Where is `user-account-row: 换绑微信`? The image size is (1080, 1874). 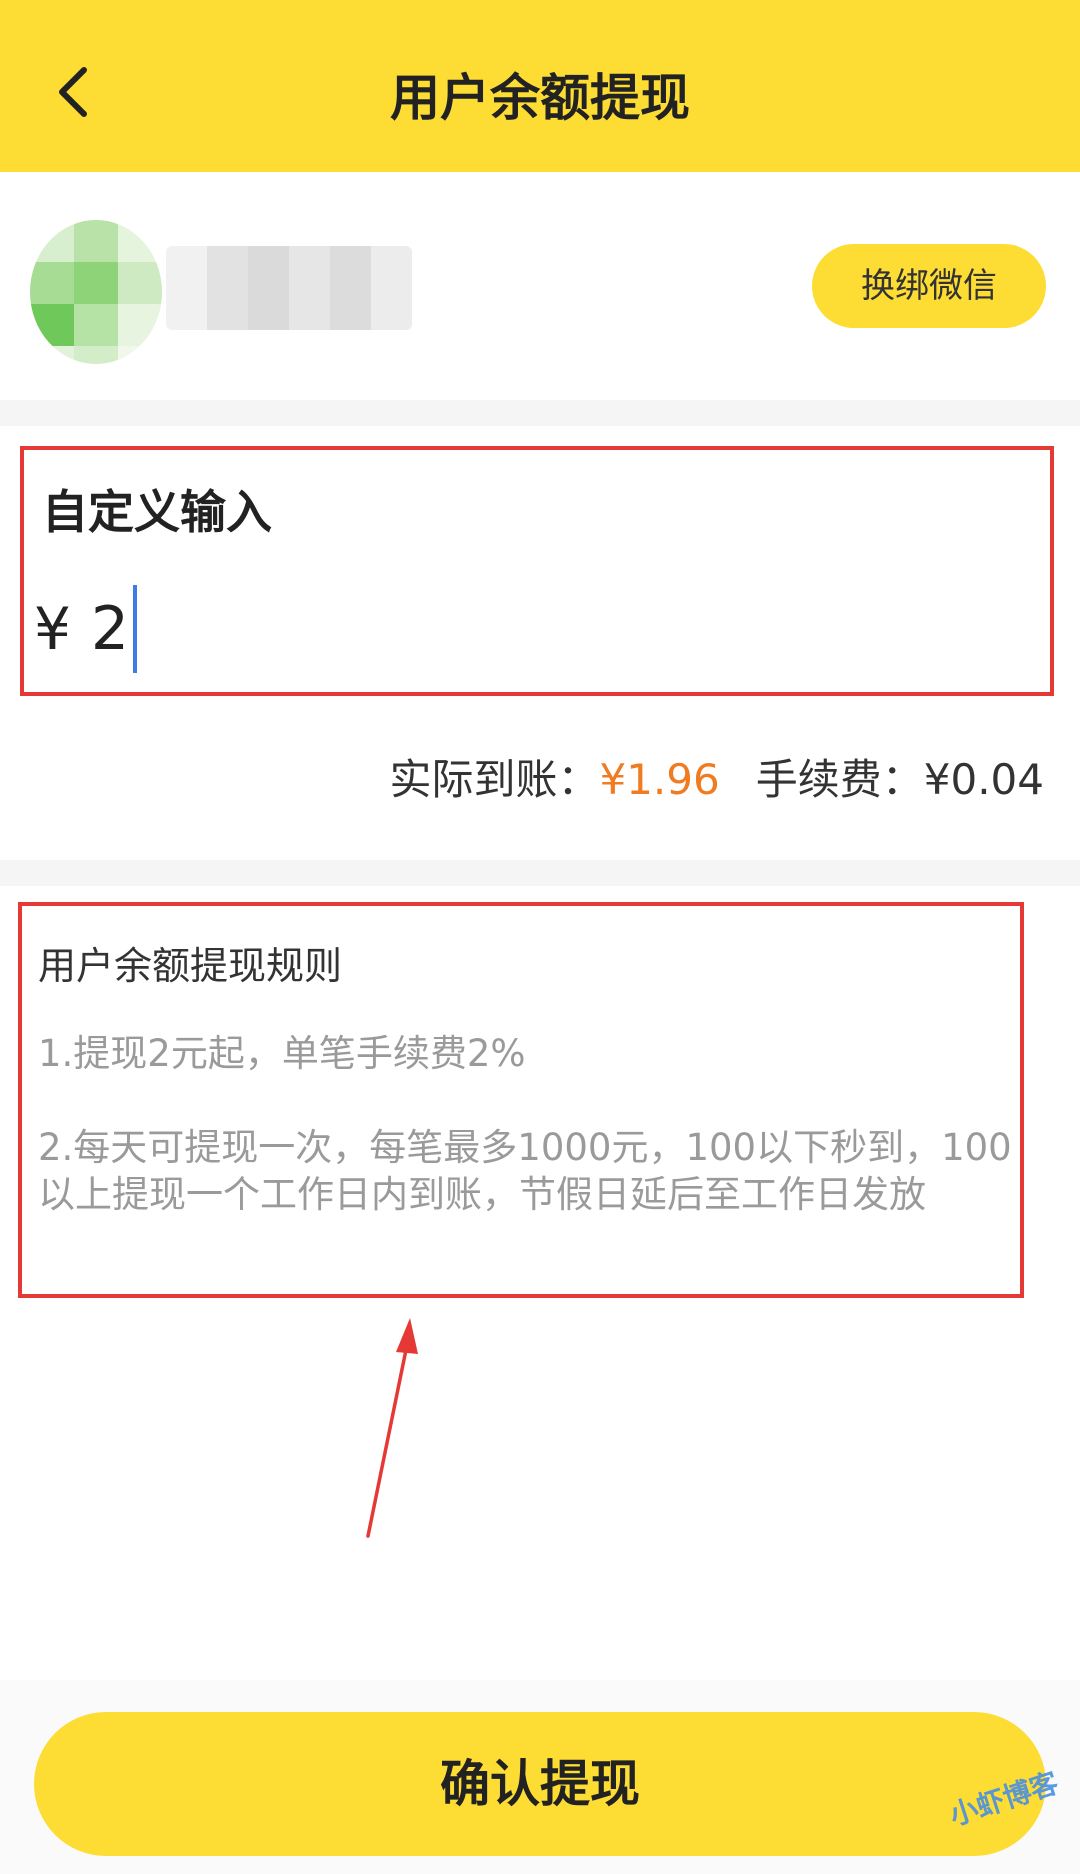 user-account-row: 换绑微信 is located at coordinates (540, 286).